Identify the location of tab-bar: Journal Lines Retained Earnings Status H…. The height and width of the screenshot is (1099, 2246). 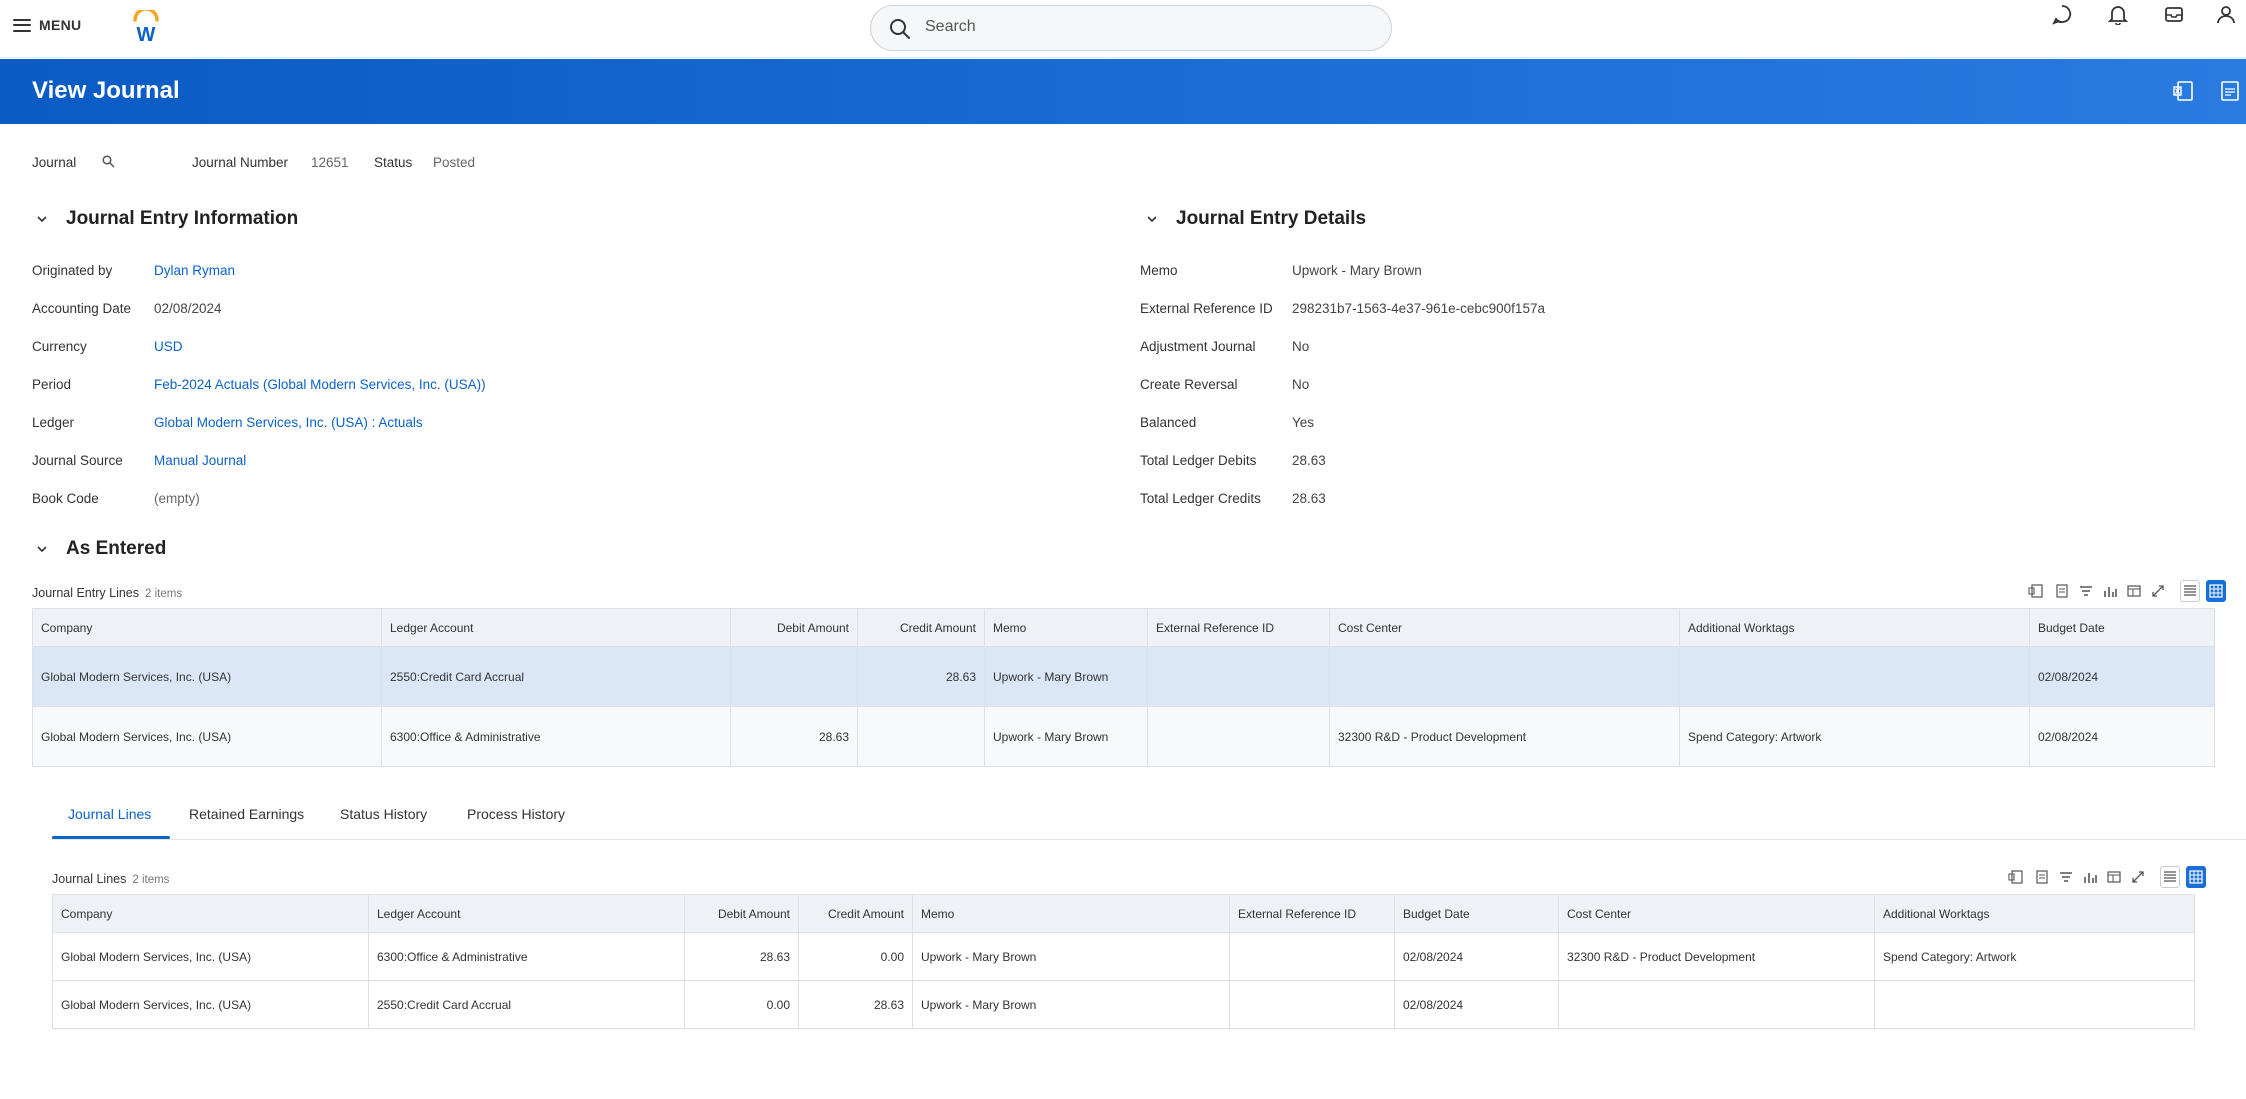
(1149, 820).